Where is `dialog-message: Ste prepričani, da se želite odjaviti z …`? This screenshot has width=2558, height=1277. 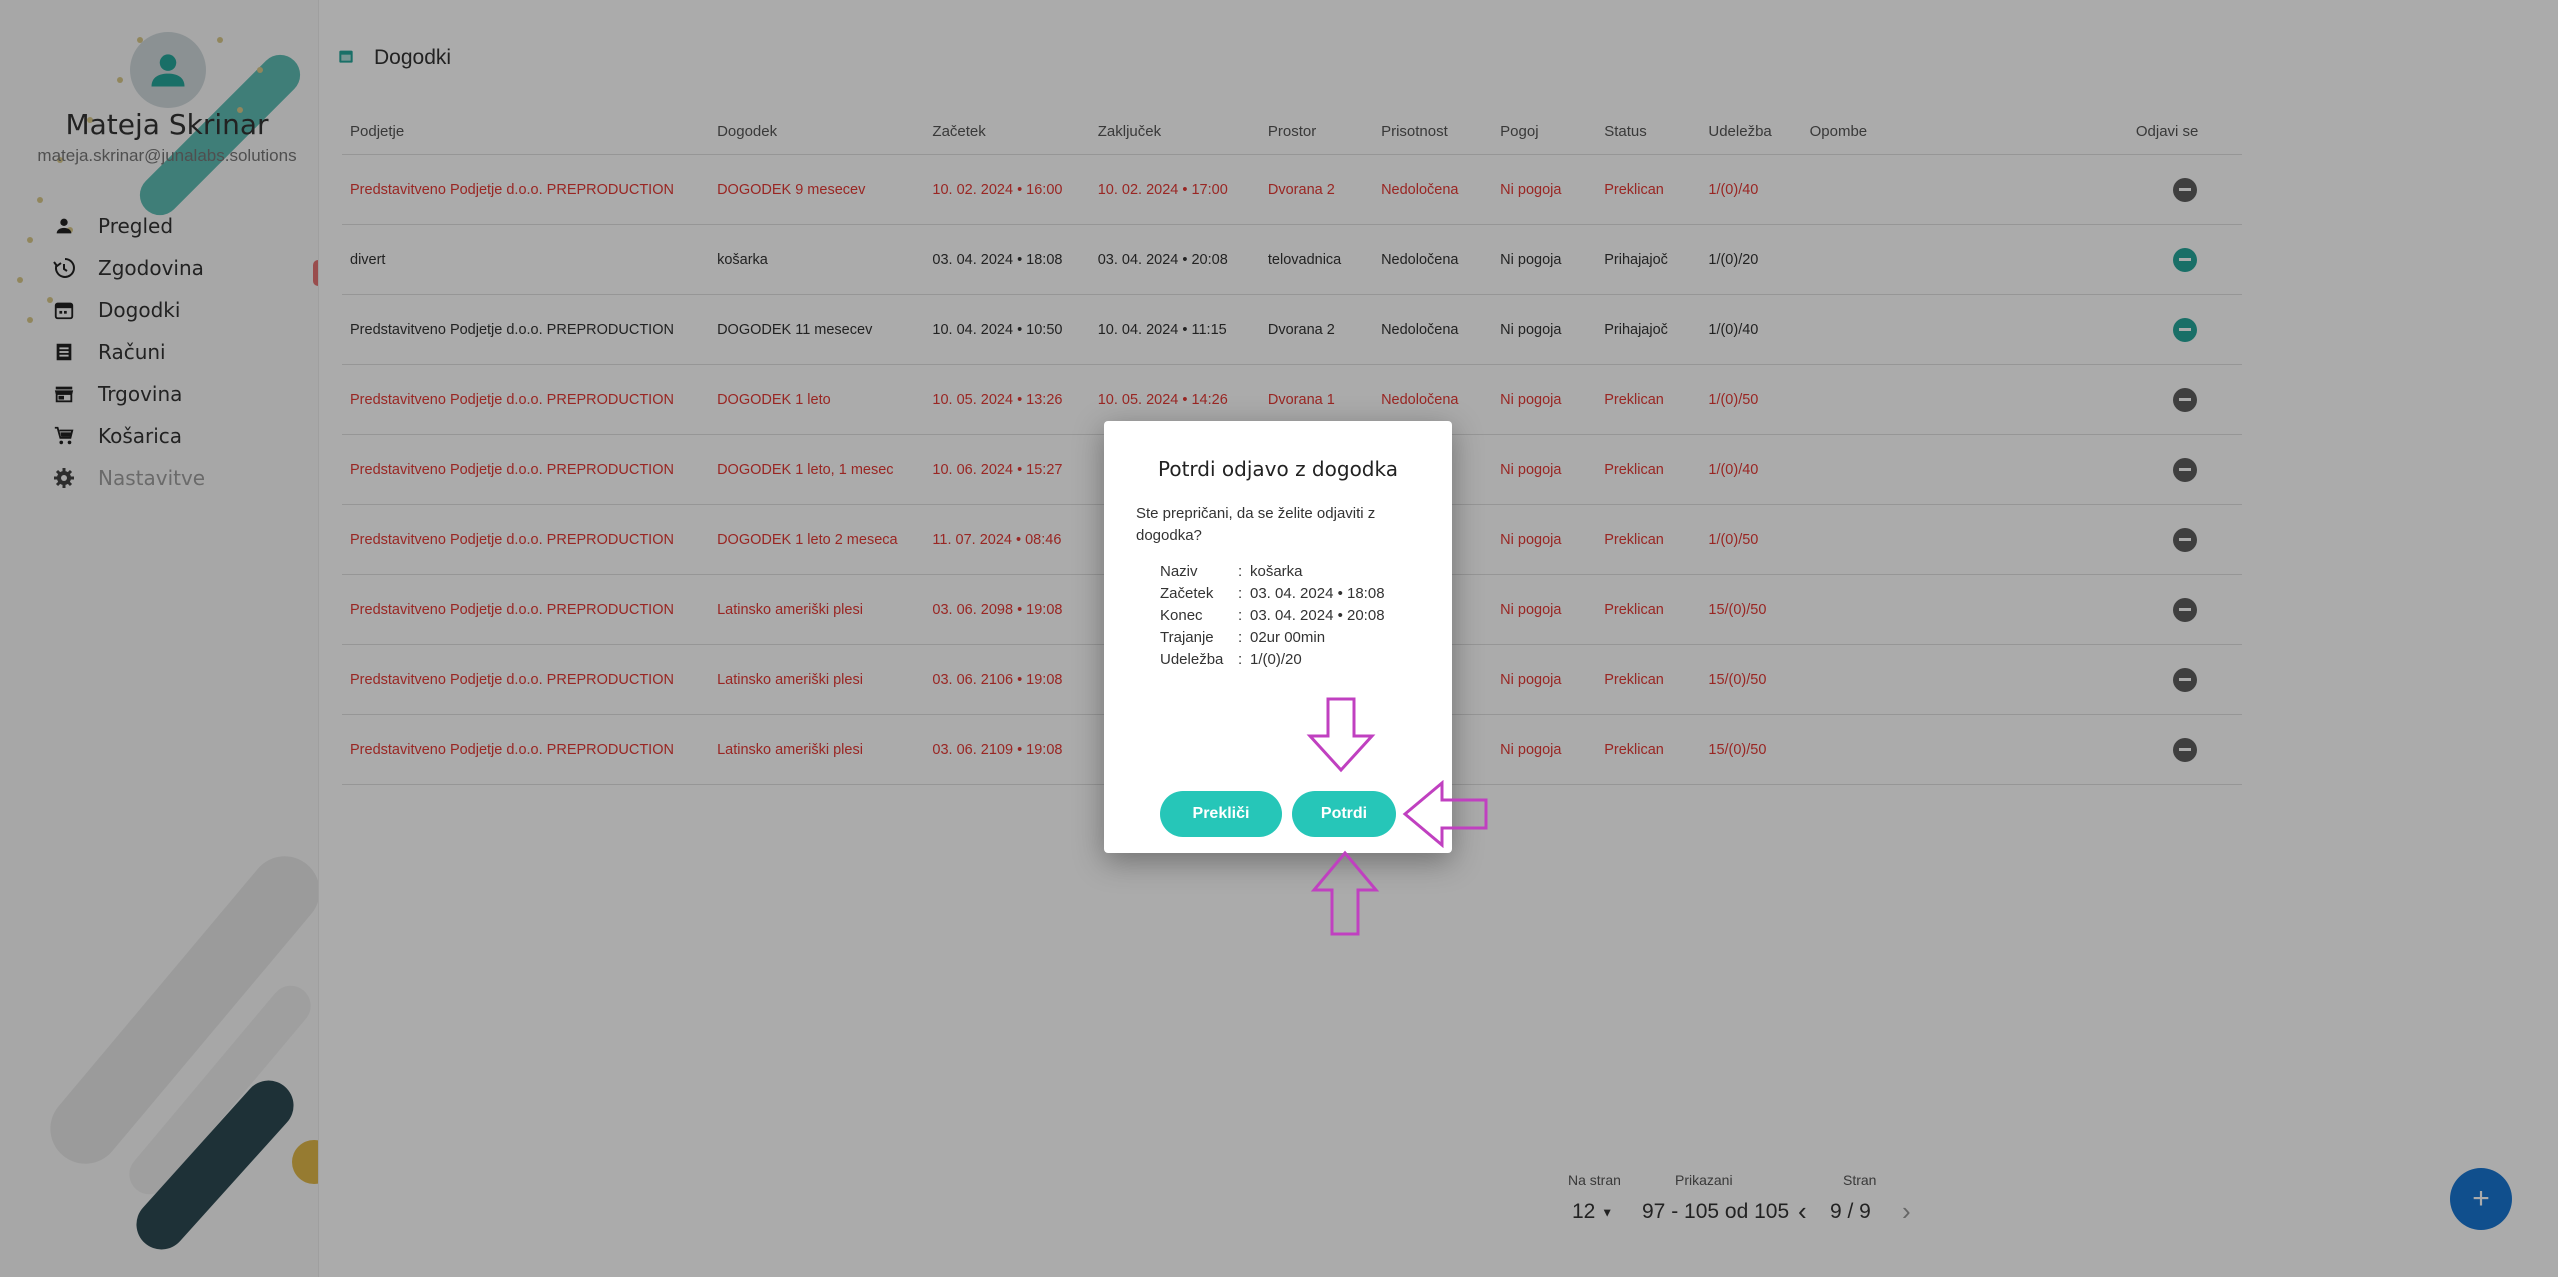
dialog-message: Ste prepričani, da se želite odjaviti z … is located at coordinates (1256, 524).